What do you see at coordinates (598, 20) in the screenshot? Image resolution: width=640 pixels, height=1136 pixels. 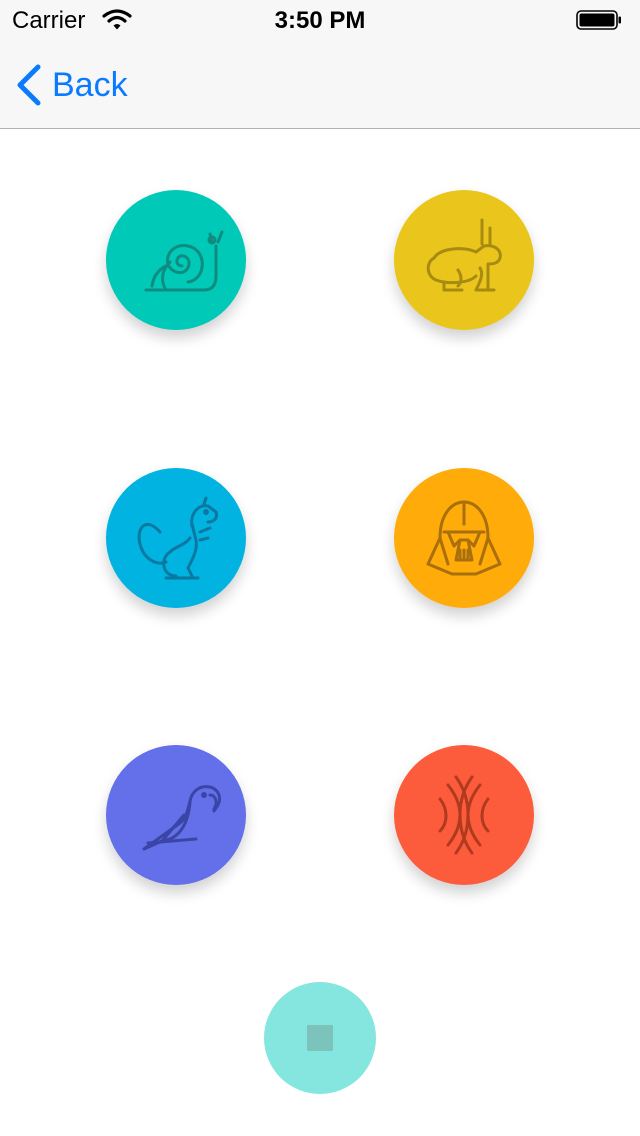 I see `battery-icon` at bounding box center [598, 20].